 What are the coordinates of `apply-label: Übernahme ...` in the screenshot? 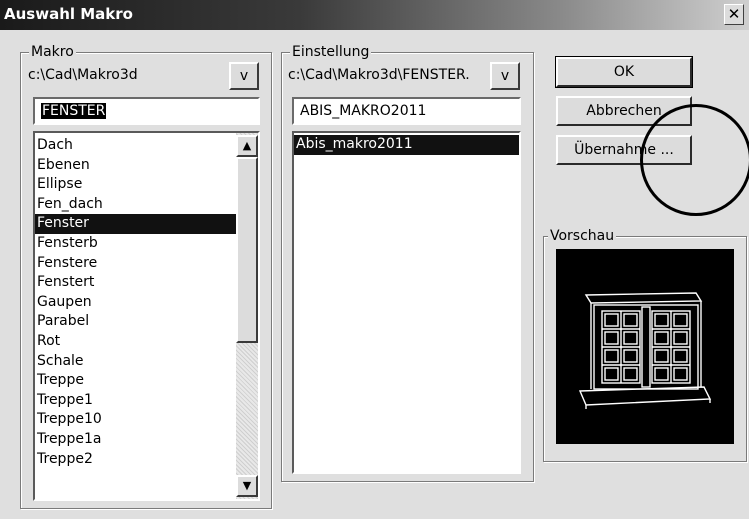 It's located at (624, 150).